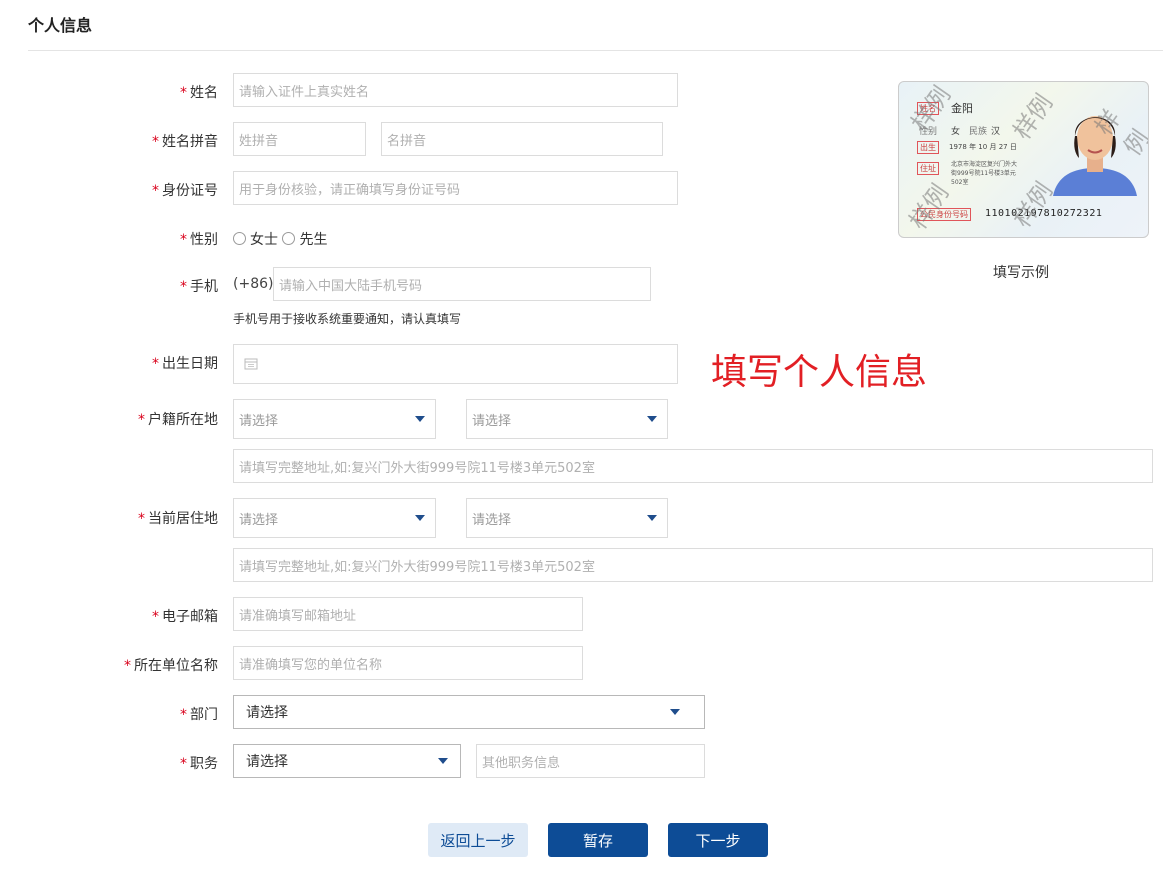 Image resolution: width=1163 pixels, height=879 pixels. I want to click on phone-prefix: (+86), so click(253, 284).